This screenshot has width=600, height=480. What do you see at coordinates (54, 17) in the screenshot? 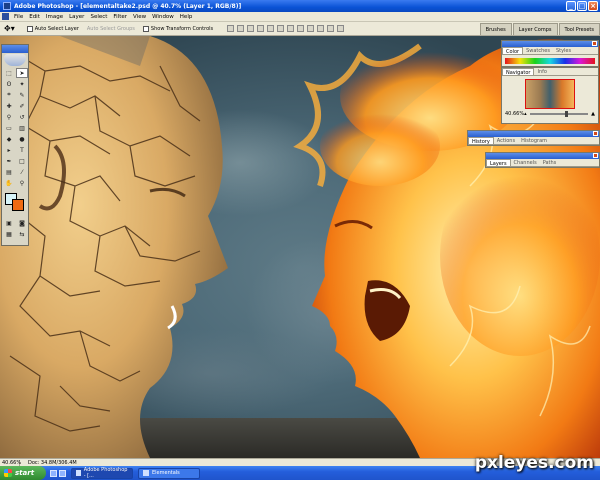
I see `menu-image: Image` at bounding box center [54, 17].